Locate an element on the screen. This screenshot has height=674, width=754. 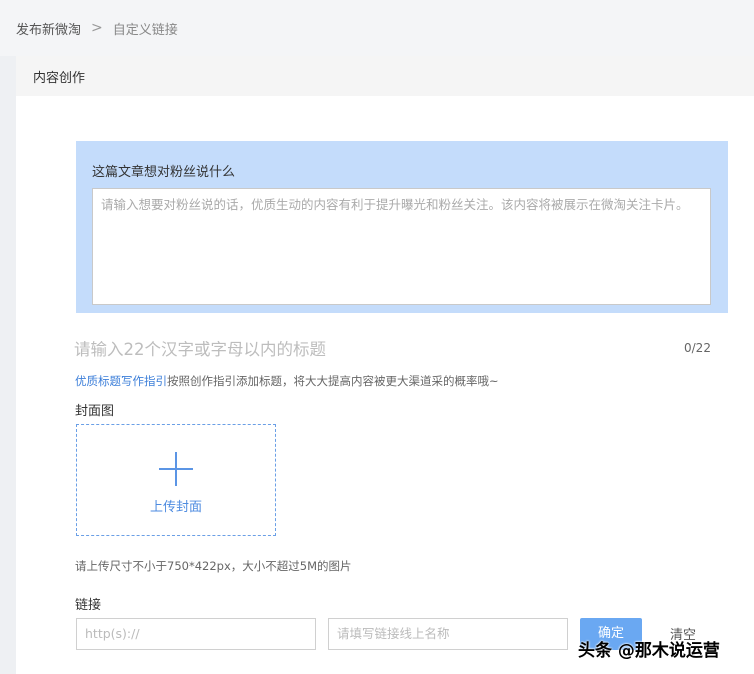
title-guide: 优质标题写作指引按照创作指引添加标题，将大大提高内容被更大渠道采的概率哦~ is located at coordinates (287, 381).